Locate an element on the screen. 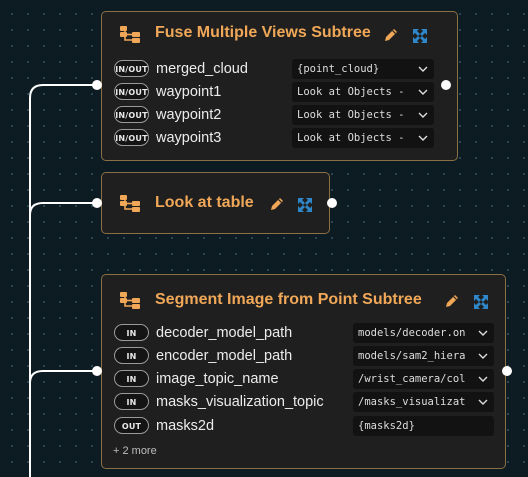 The width and height of the screenshot is (528, 477). param-row: IN/OUT waypoint2 Look at Objects - is located at coordinates (279, 115).